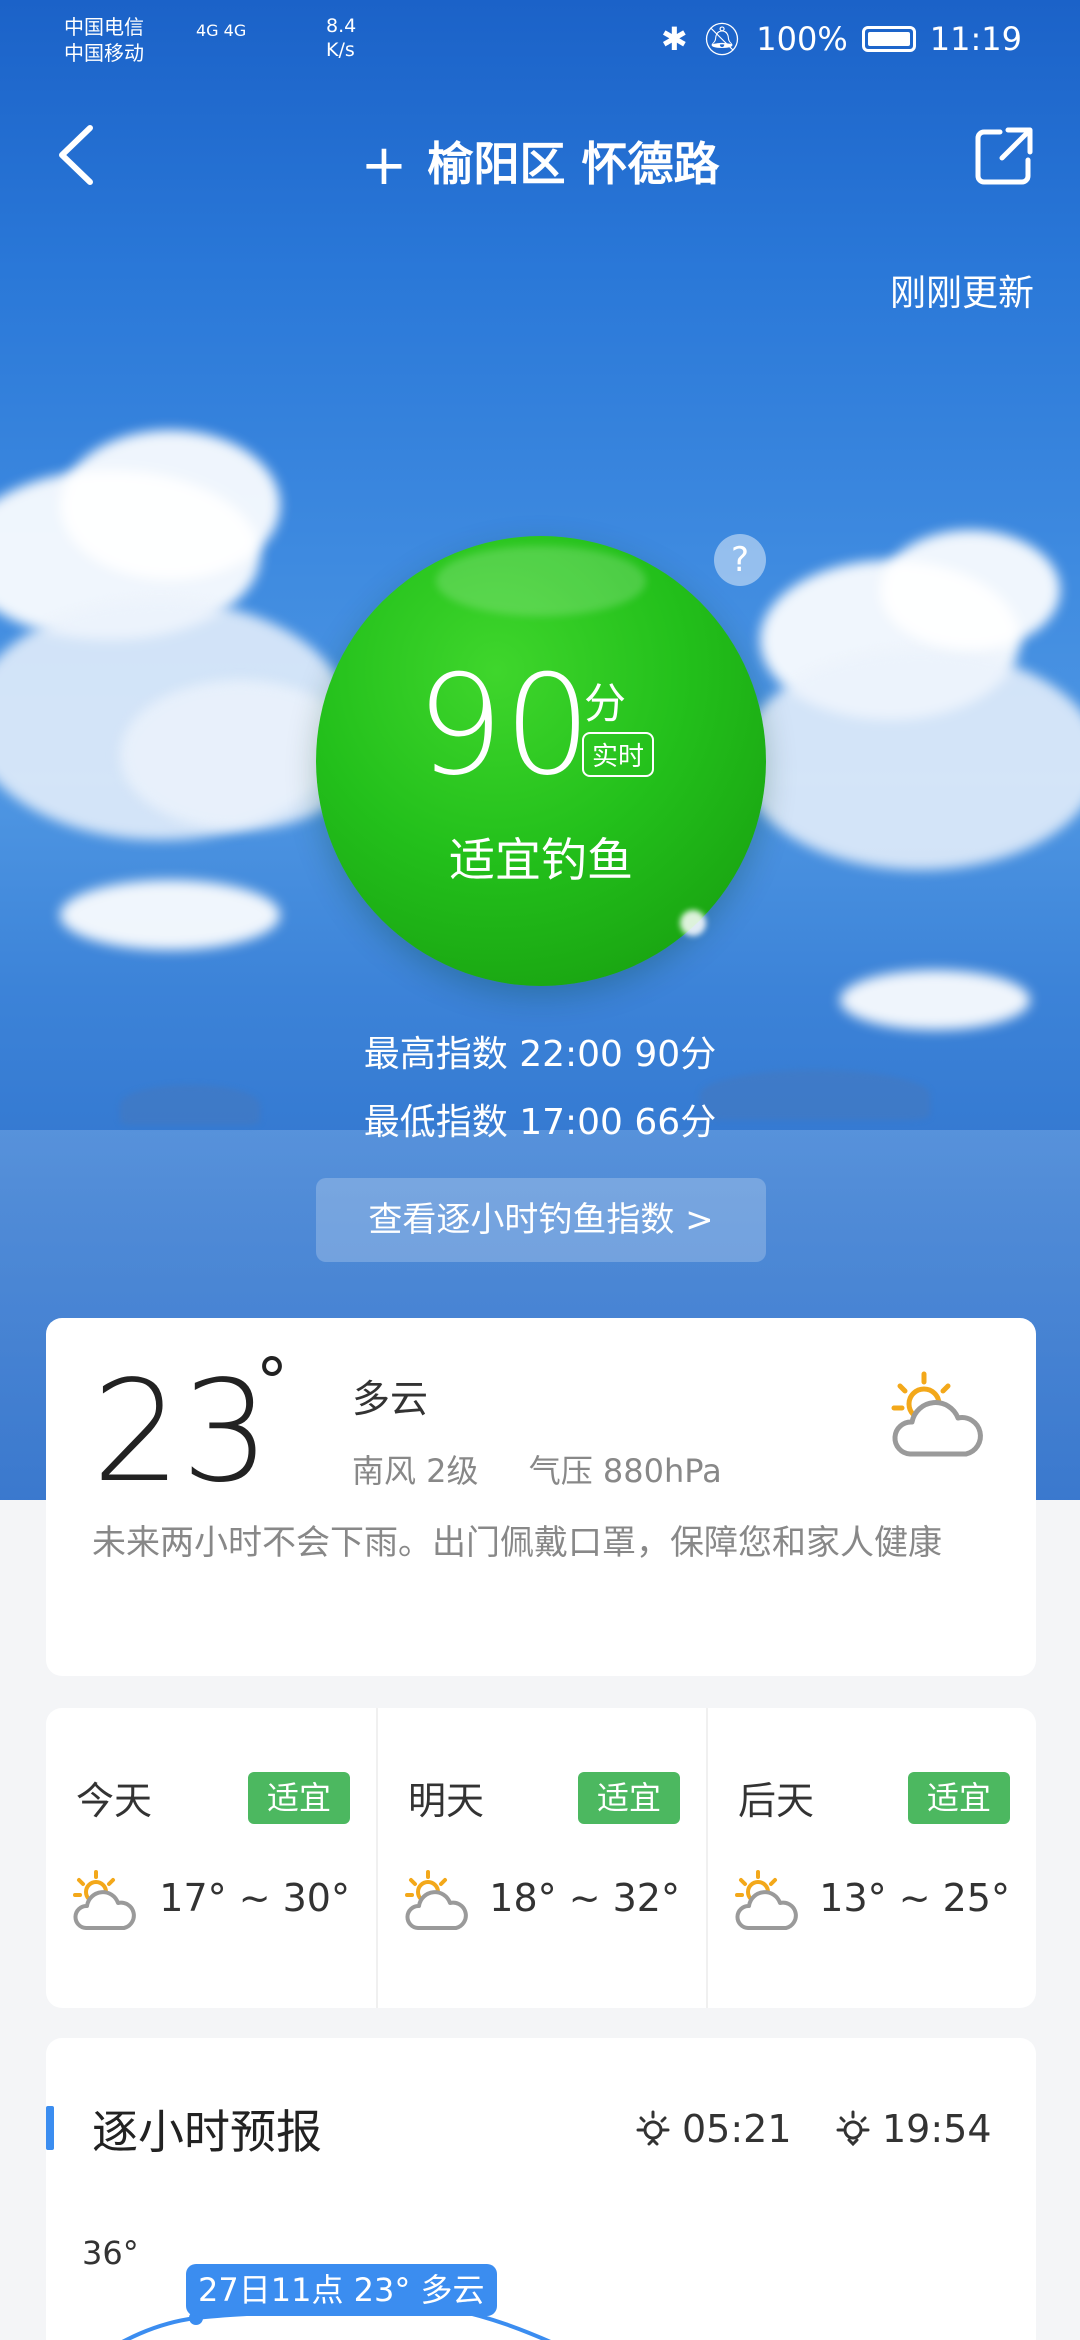 This screenshot has width=1080, height=2340. Describe the element at coordinates (254, 1898) in the screenshot. I see `temp-range: 17° ~ 30°` at that location.